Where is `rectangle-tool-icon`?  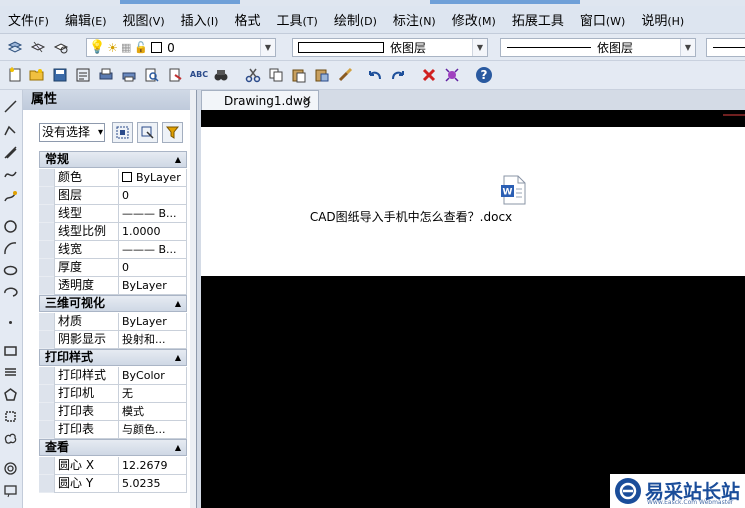 rectangle-tool-icon is located at coordinates (10, 350).